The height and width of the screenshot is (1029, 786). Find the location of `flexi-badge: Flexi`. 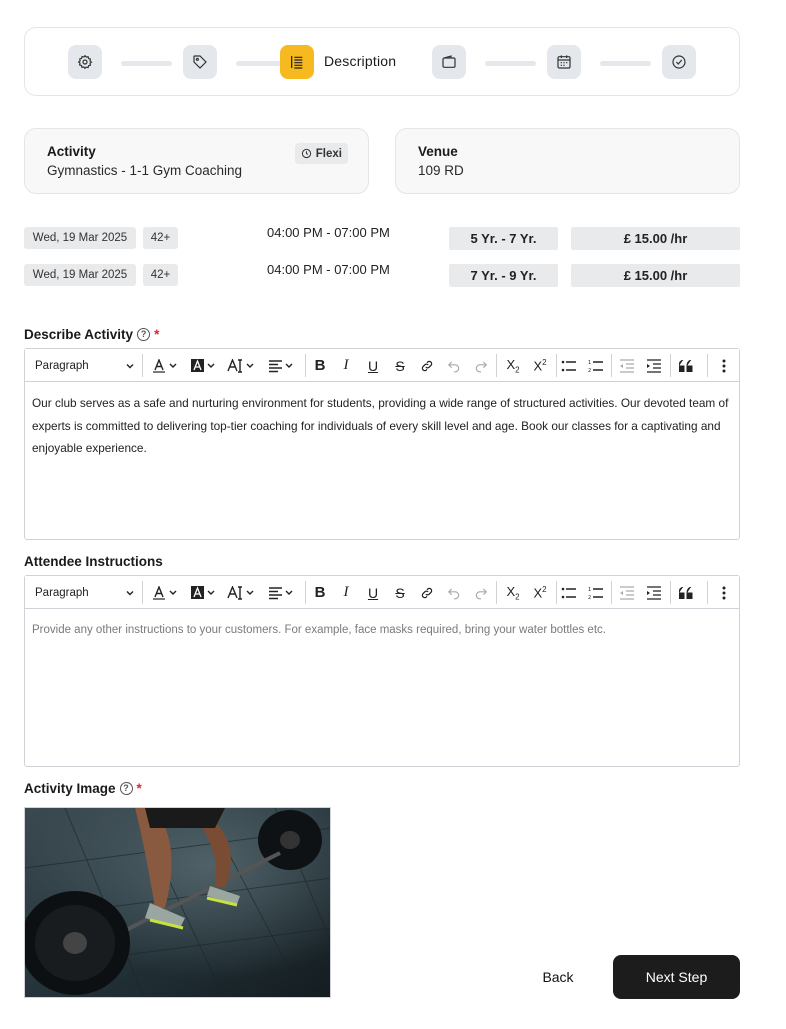

flexi-badge: Flexi is located at coordinates (321, 153).